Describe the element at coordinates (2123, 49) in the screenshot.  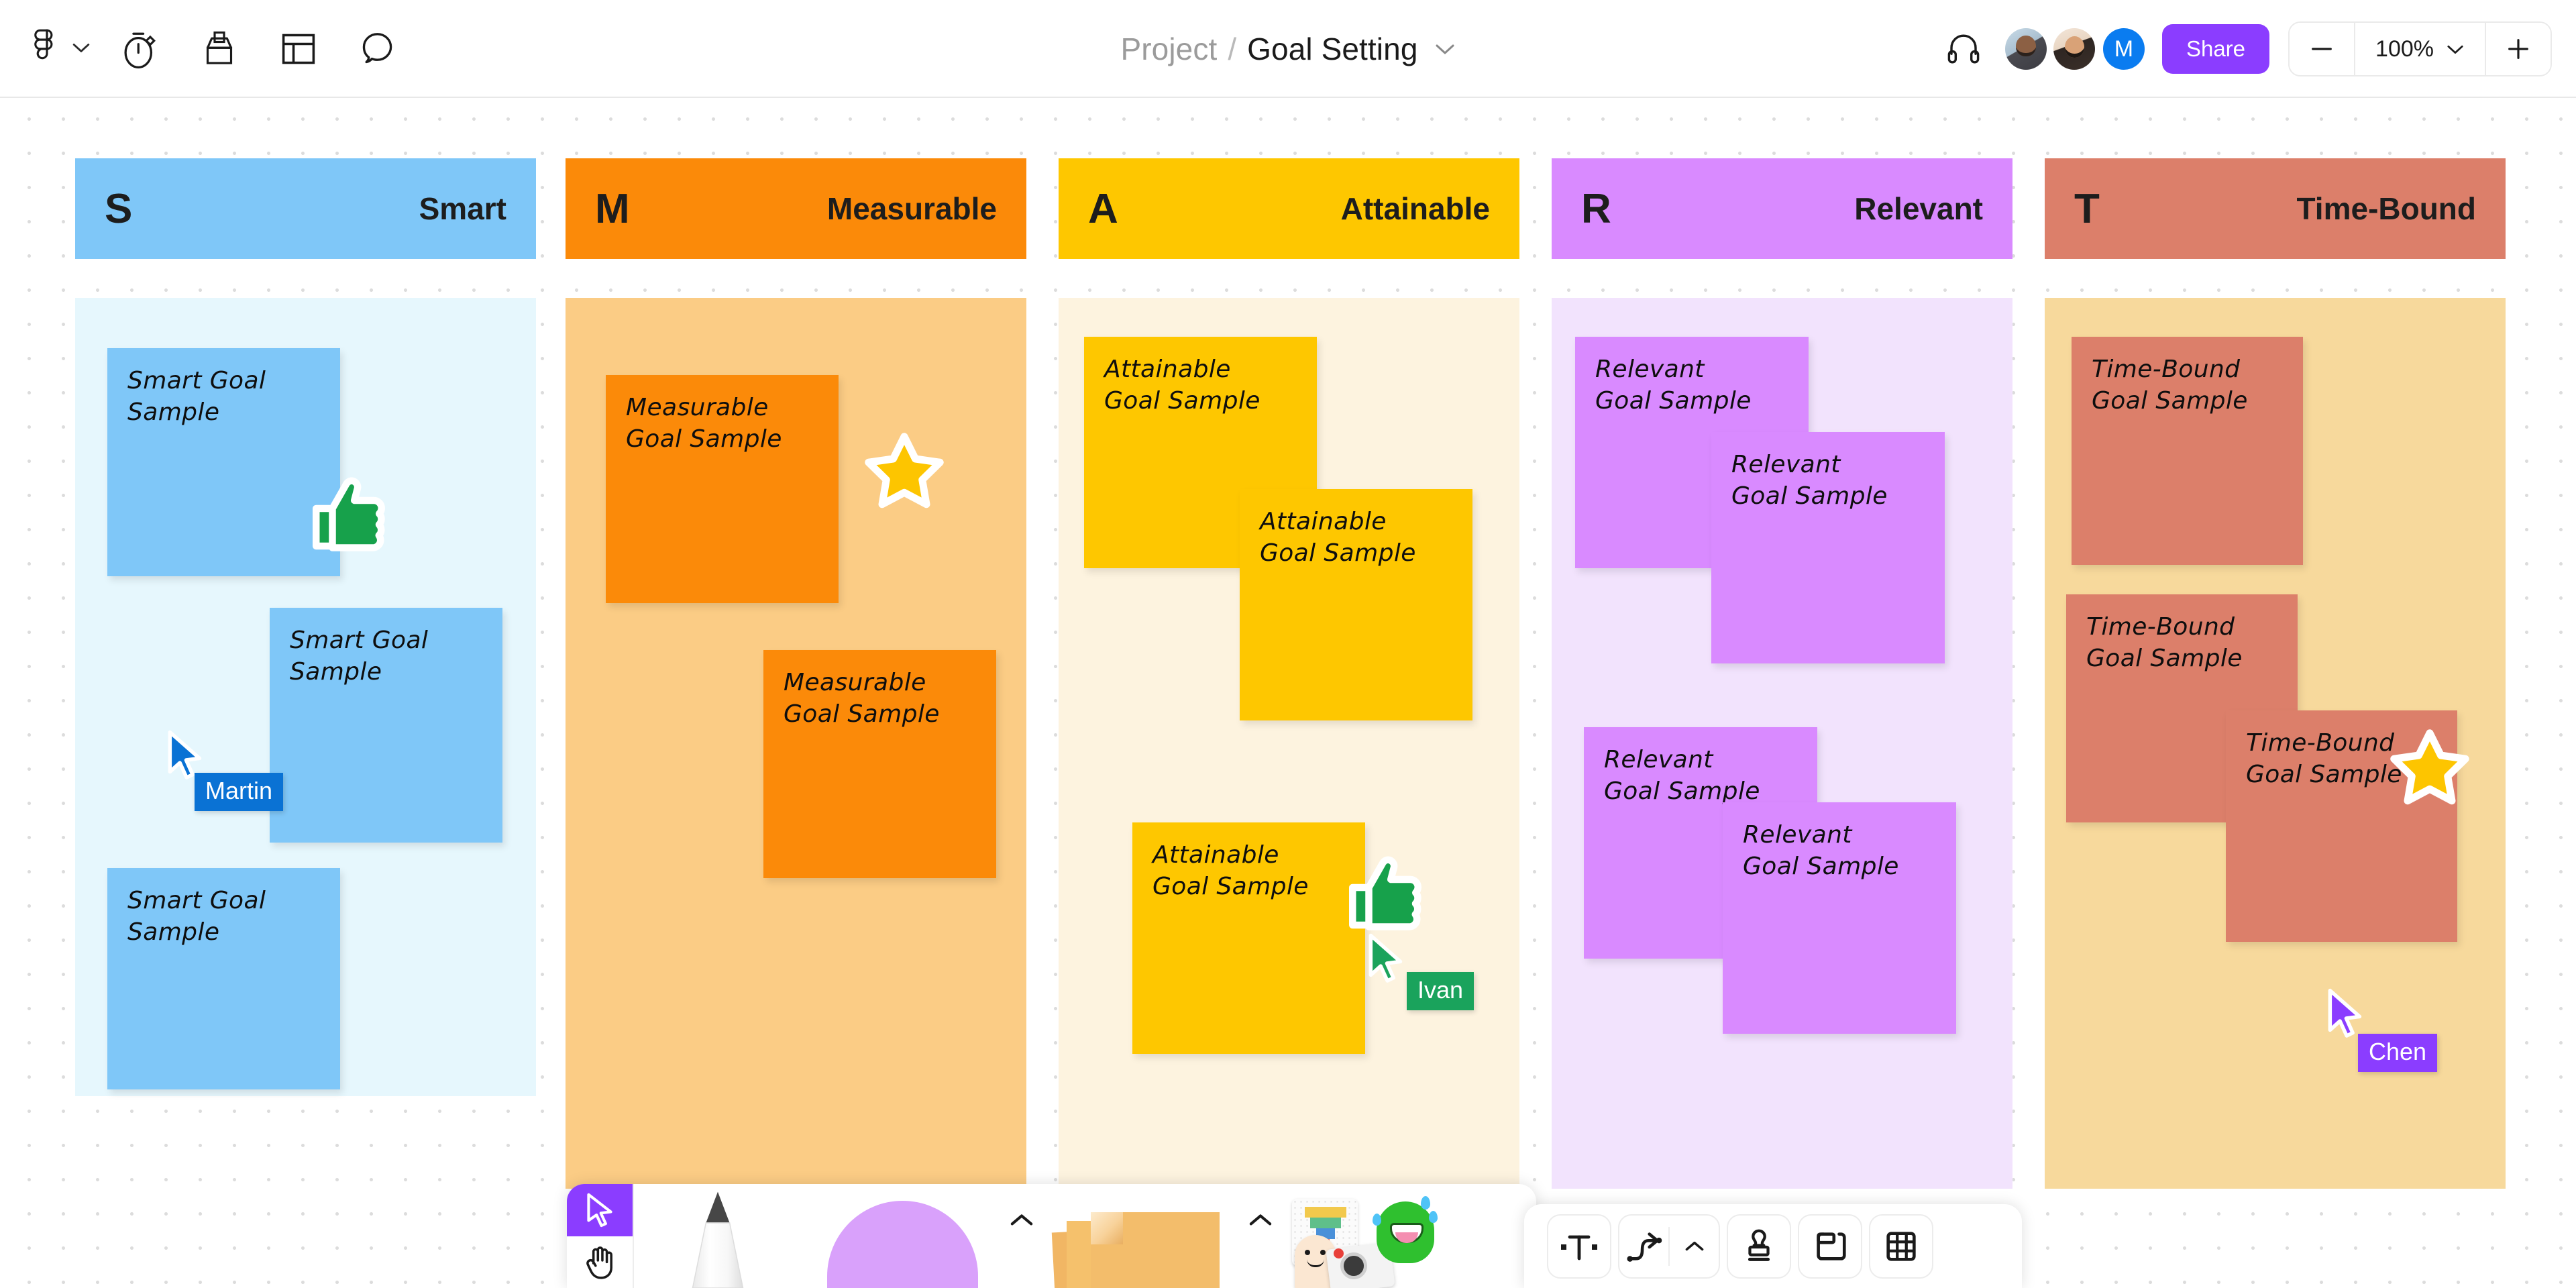
I see `avatar-user-3: M` at that location.